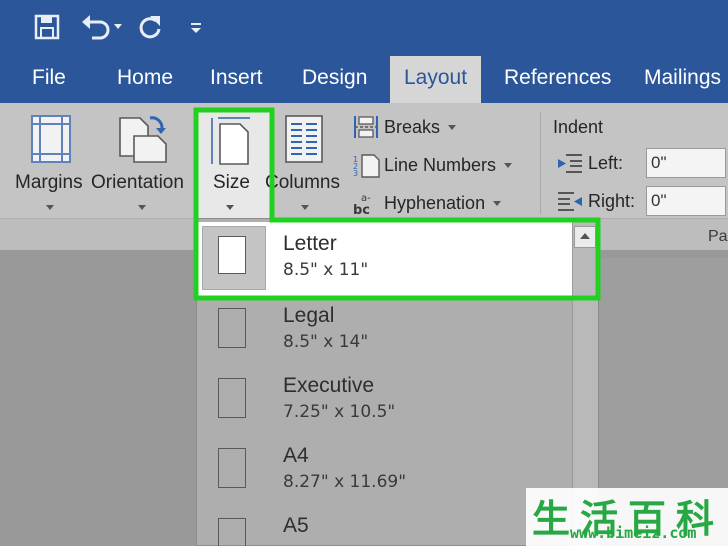 The height and width of the screenshot is (546, 728). I want to click on indent-right-icon, so click(570, 201).